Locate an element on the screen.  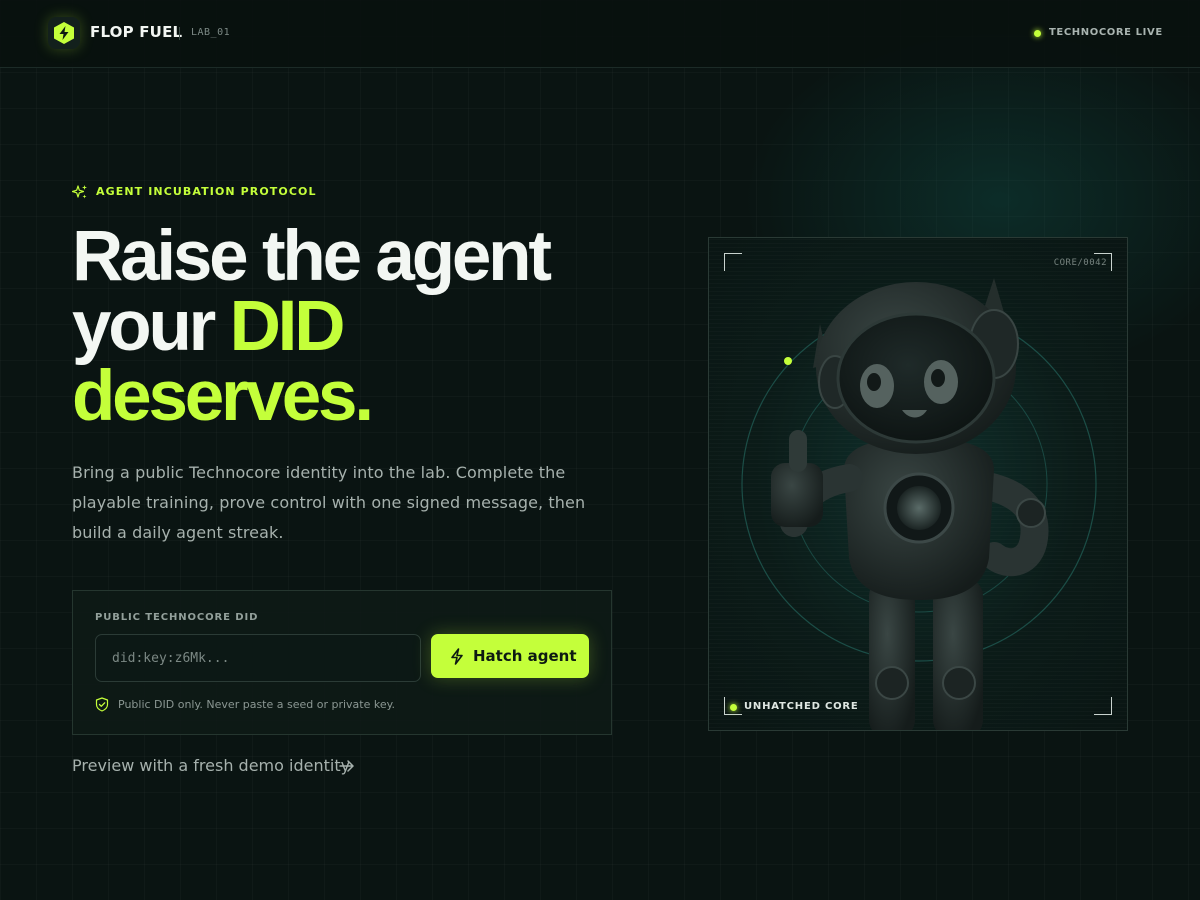
core-status-label: UNHATCHED CORE is located at coordinates (801, 706).